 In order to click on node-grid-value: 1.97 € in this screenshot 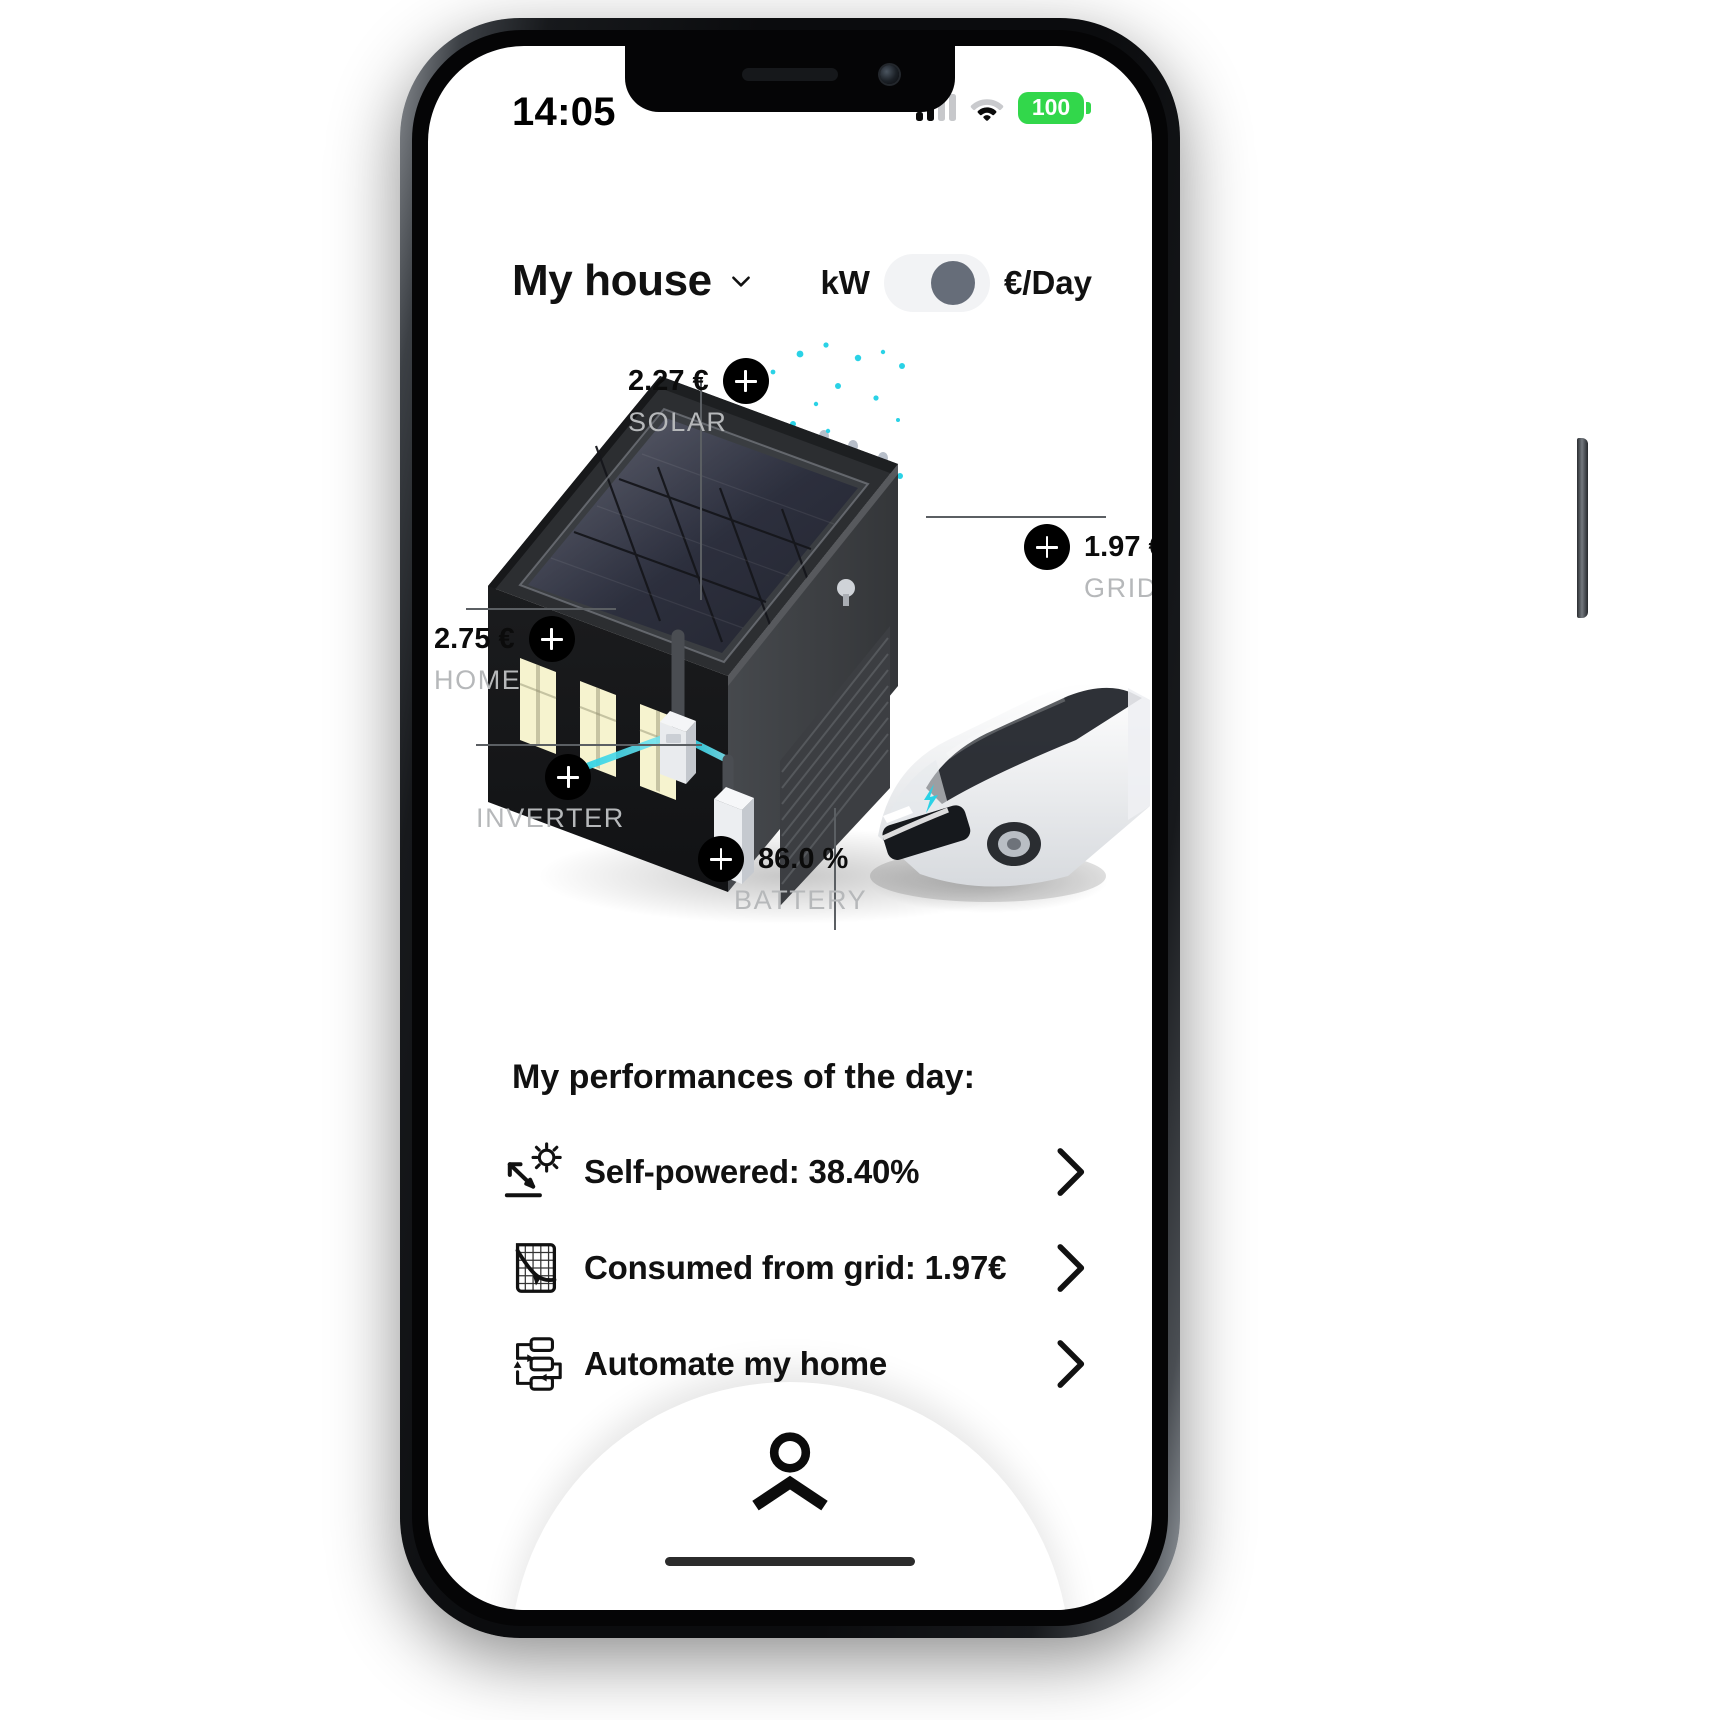, I will do `click(1118, 546)`.